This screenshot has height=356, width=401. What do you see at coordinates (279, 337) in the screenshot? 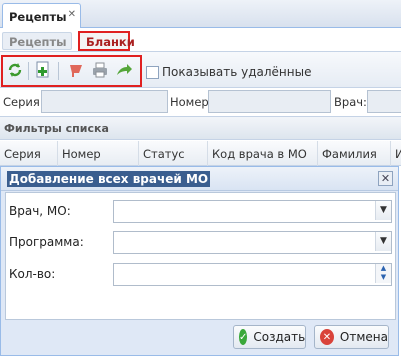
I see `create-button-label: Создать` at bounding box center [279, 337].